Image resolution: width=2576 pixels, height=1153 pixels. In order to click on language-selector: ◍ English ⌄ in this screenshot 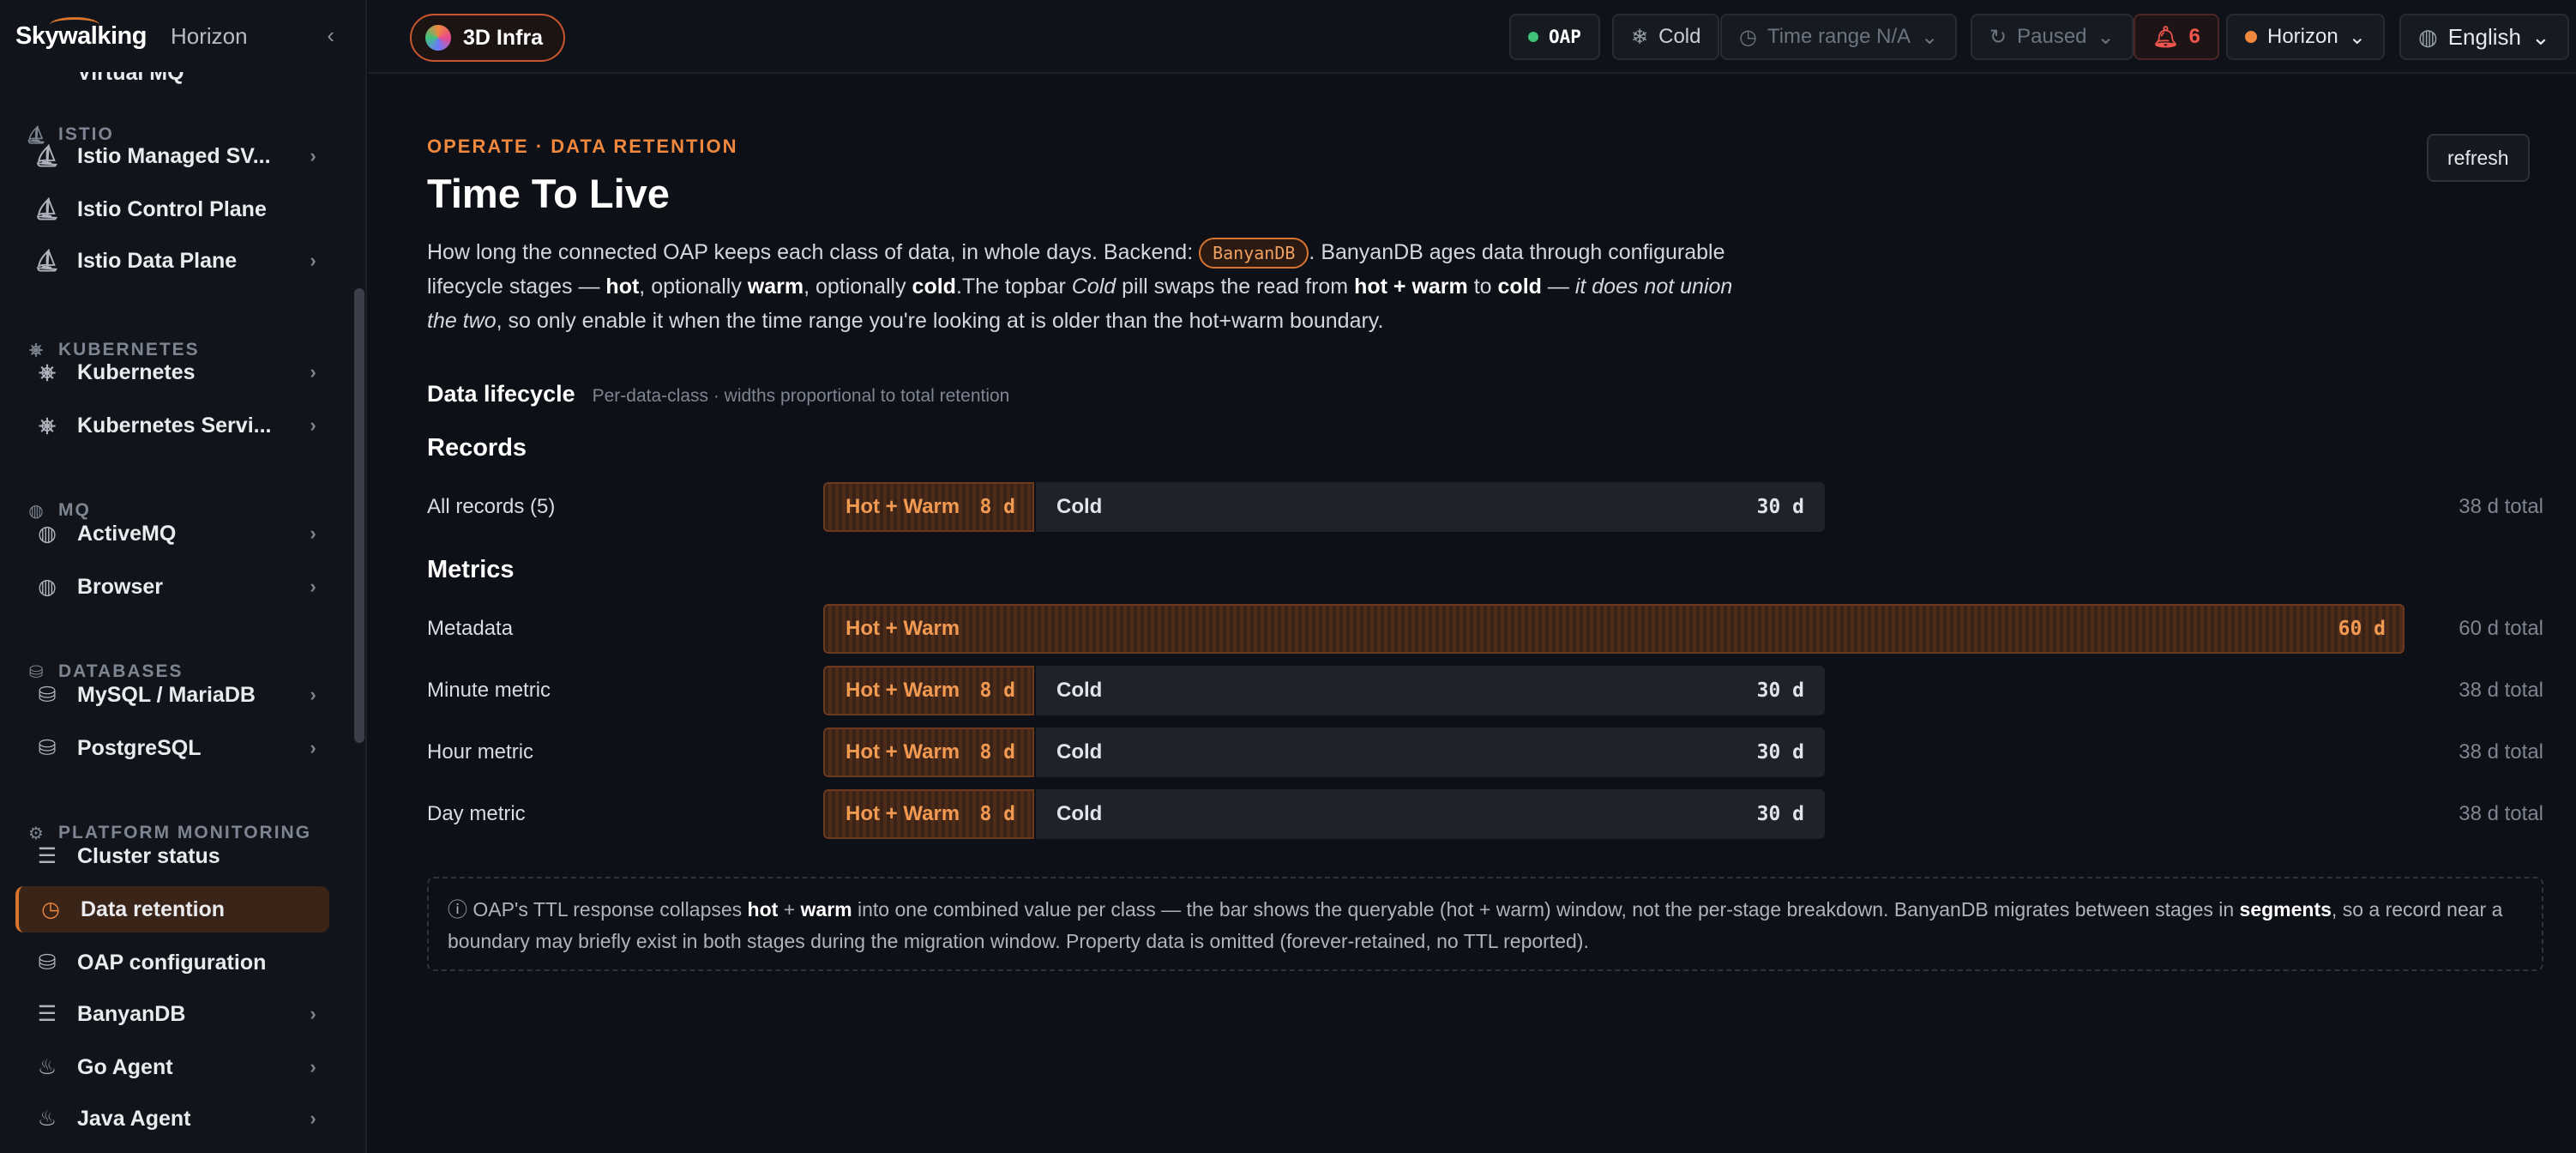, I will do `click(2484, 37)`.